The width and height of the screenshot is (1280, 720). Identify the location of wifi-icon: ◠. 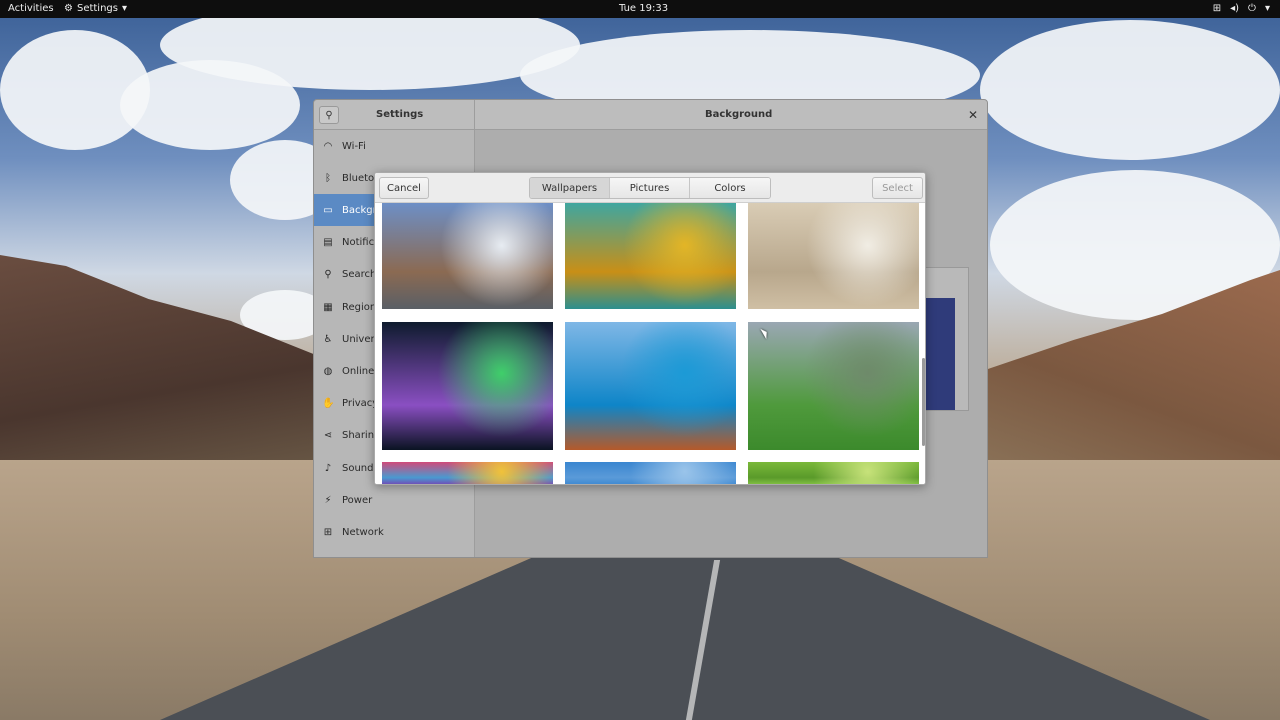
(328, 146).